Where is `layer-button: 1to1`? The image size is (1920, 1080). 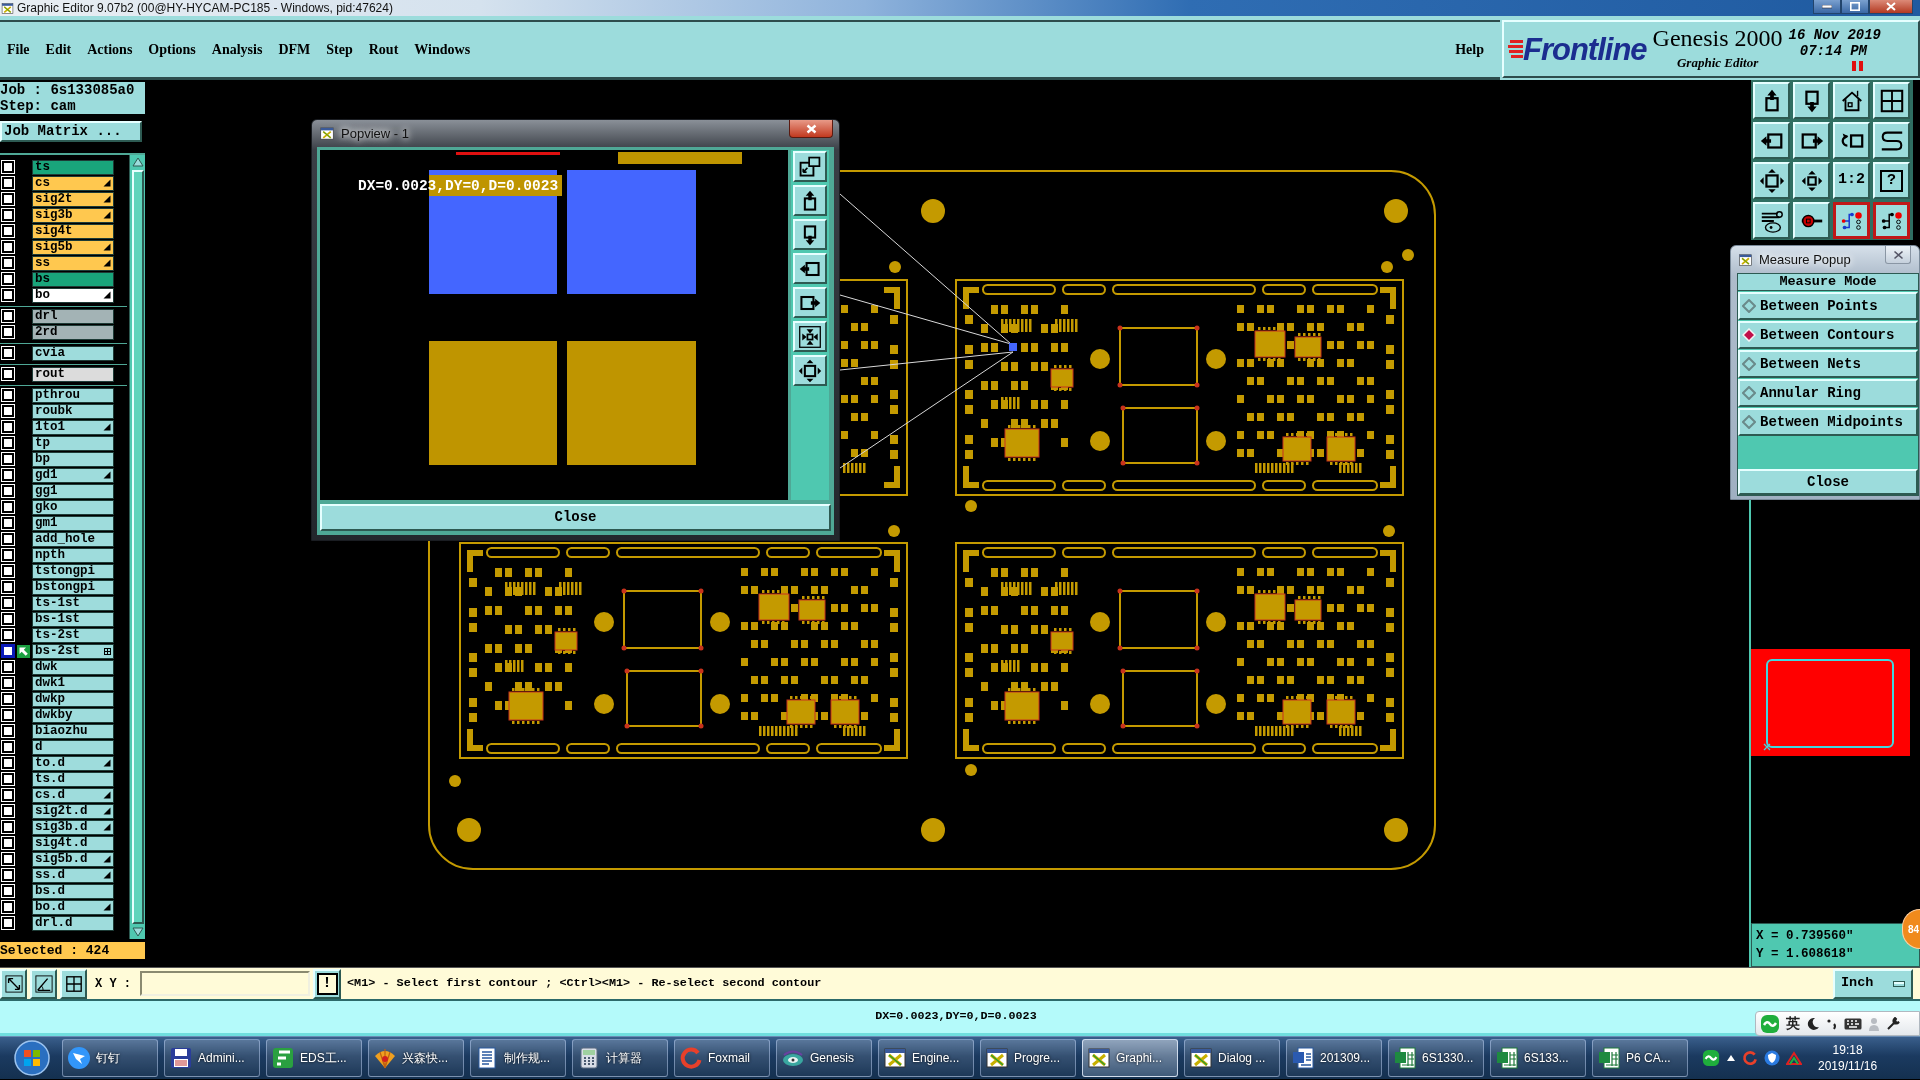
layer-button: 1to1 is located at coordinates (73, 427).